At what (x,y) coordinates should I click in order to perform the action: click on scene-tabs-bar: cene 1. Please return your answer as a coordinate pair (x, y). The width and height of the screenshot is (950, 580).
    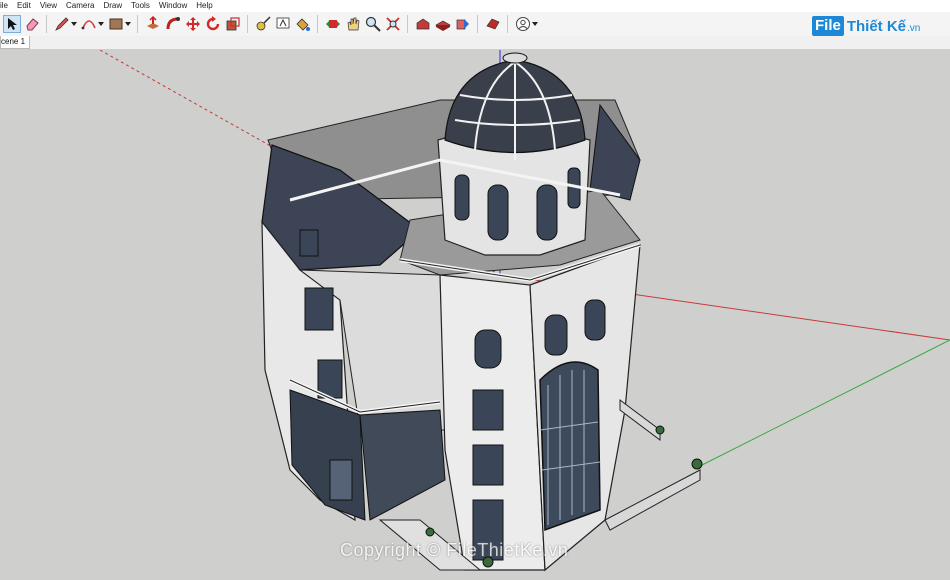
    Looking at the image, I should click on (475, 43).